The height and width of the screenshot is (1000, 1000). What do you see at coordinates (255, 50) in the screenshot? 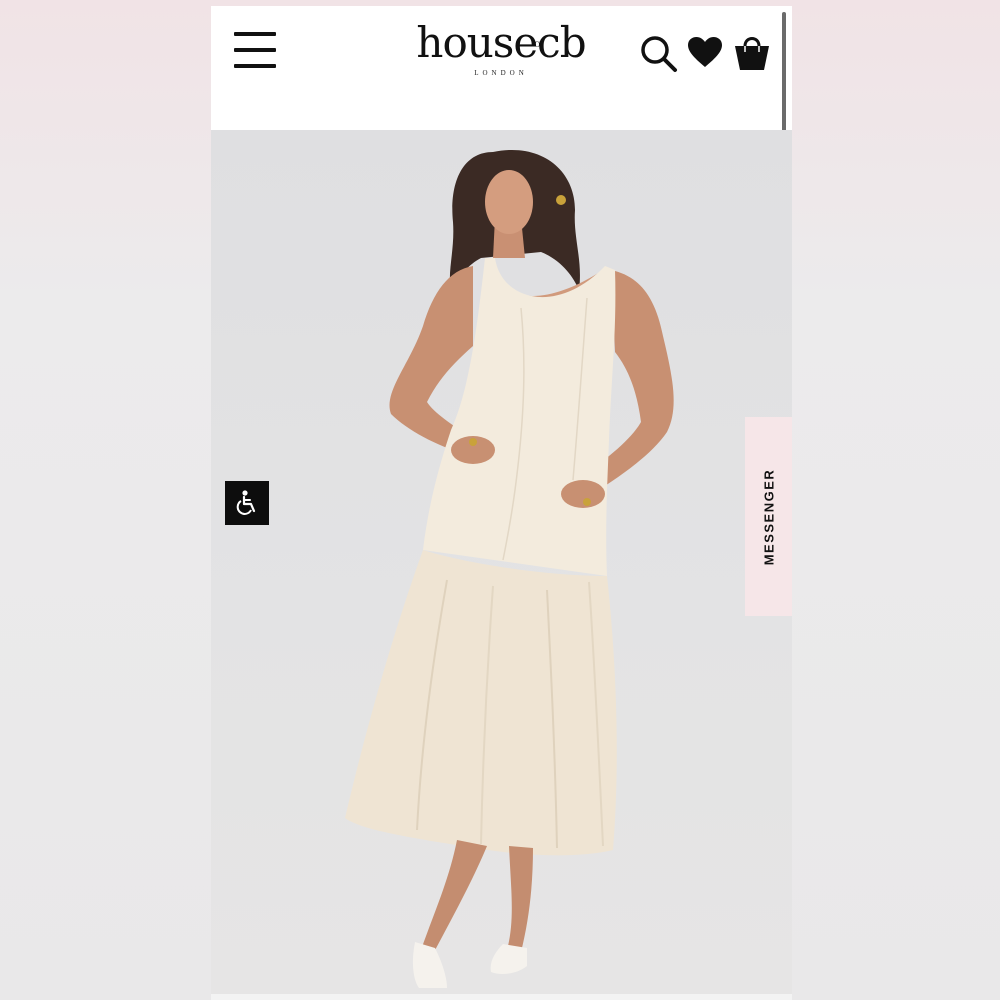
I see `hamburger-menu-icon` at bounding box center [255, 50].